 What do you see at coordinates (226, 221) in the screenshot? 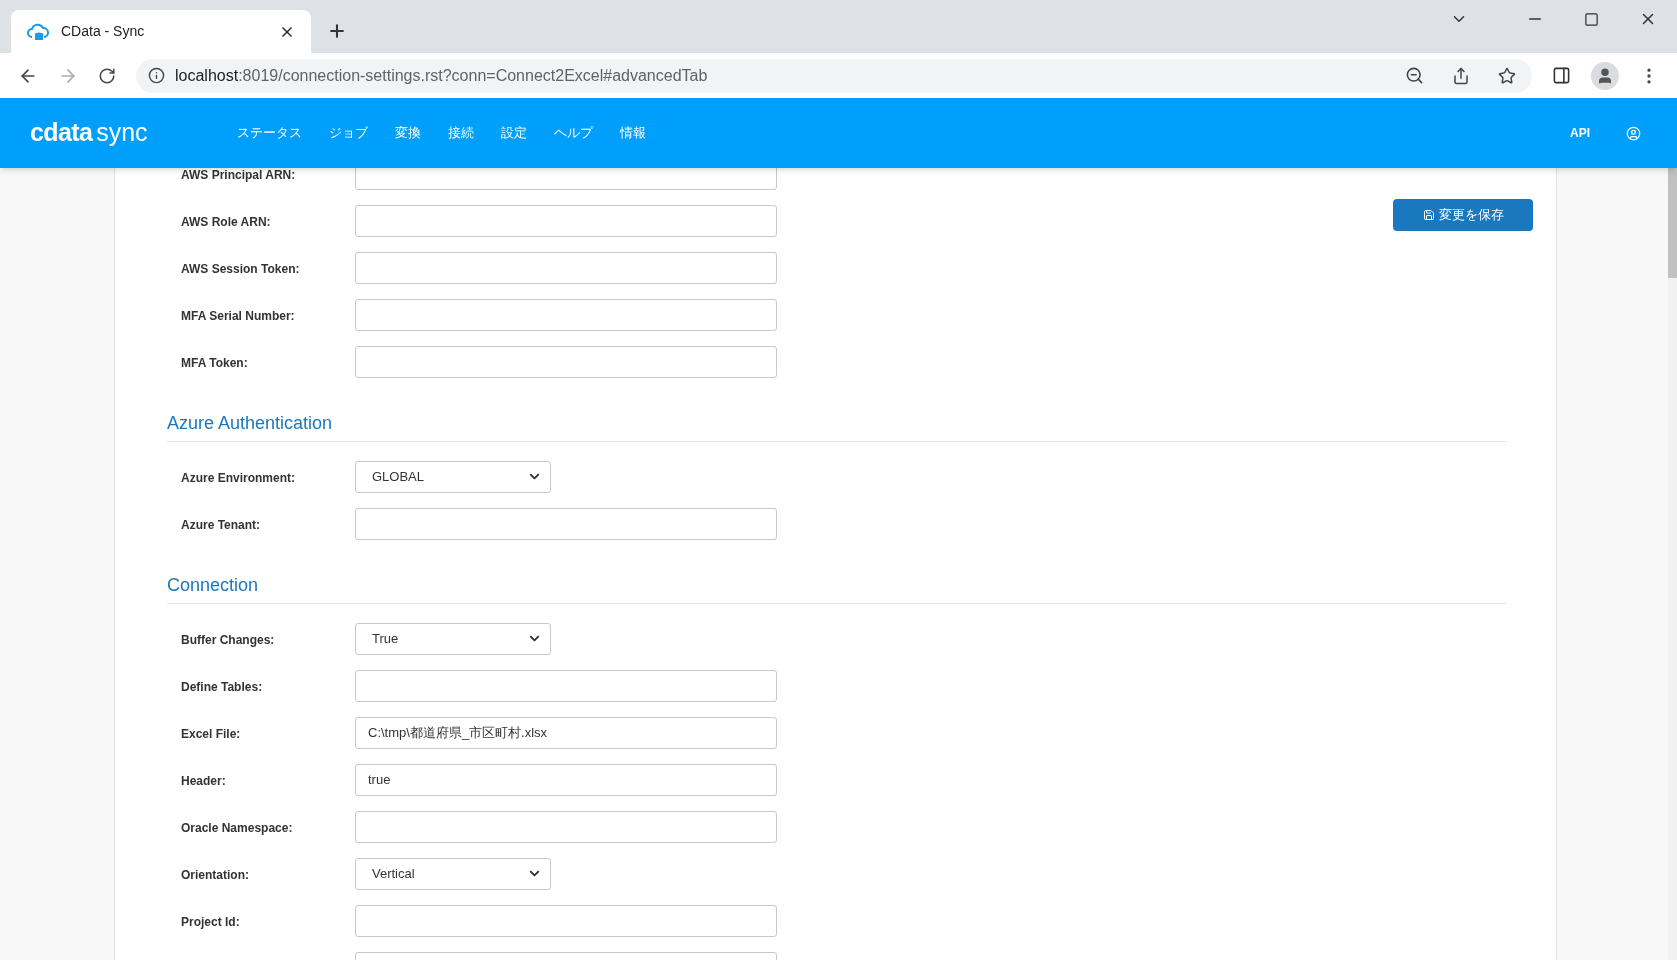
I see `field-label: AWS Role ARN:` at bounding box center [226, 221].